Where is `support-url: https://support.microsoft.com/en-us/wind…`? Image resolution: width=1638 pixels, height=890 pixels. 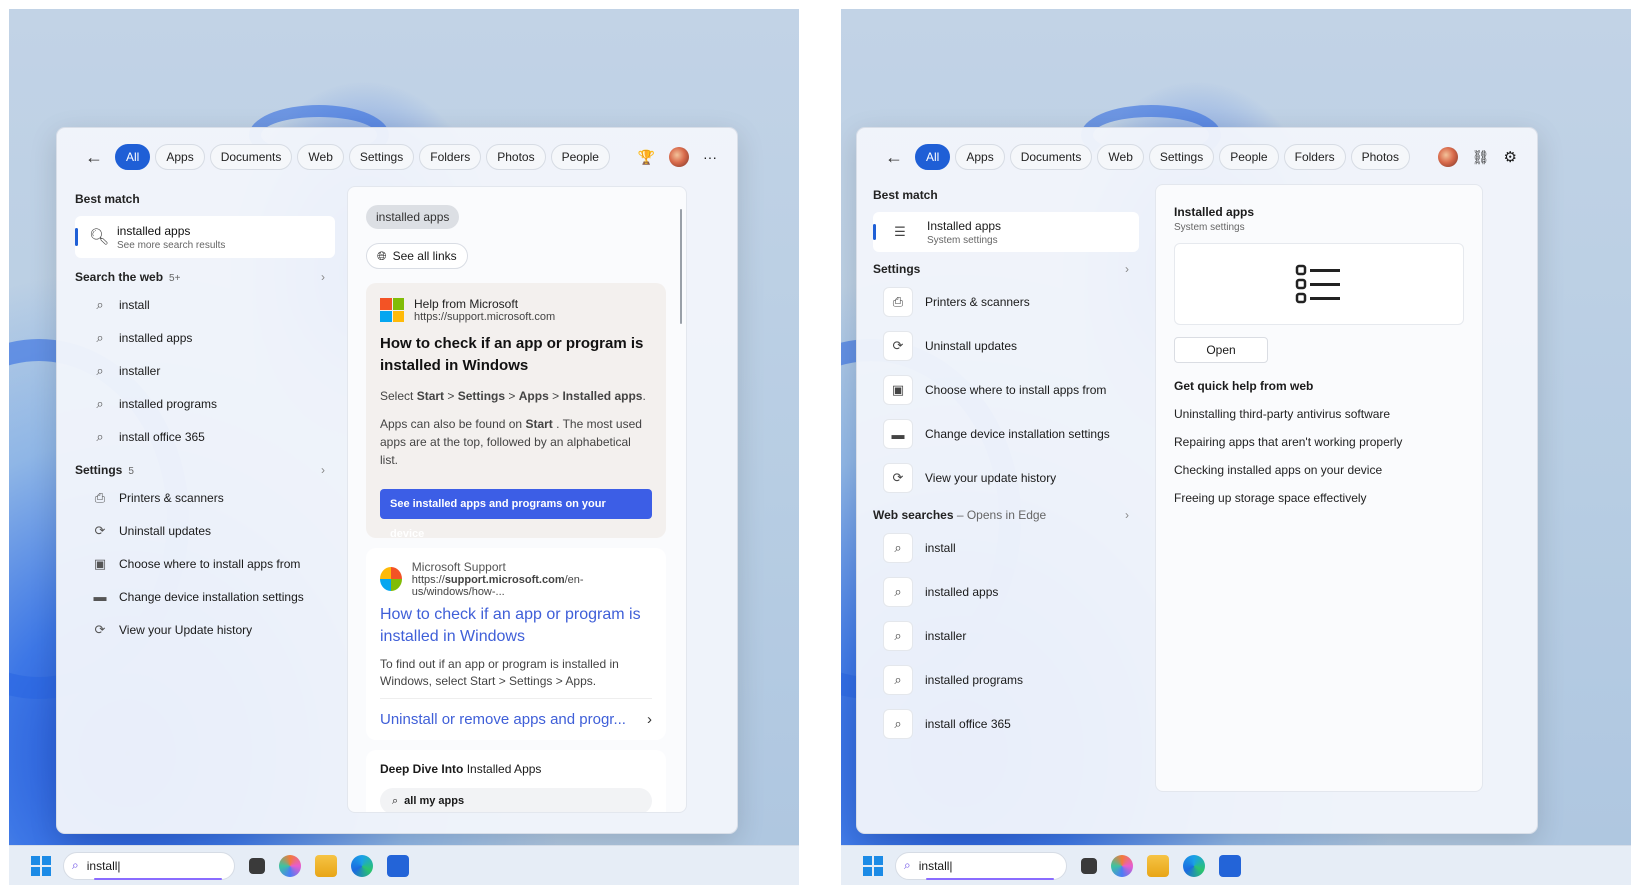
support-url: https://support.microsoft.com/en-us/wind… is located at coordinates (532, 586).